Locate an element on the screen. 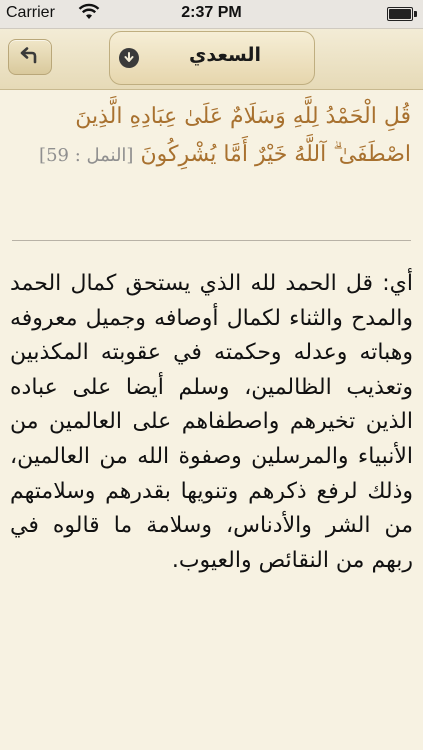 This screenshot has height=750, width=423. battery-fill is located at coordinates (400, 14).